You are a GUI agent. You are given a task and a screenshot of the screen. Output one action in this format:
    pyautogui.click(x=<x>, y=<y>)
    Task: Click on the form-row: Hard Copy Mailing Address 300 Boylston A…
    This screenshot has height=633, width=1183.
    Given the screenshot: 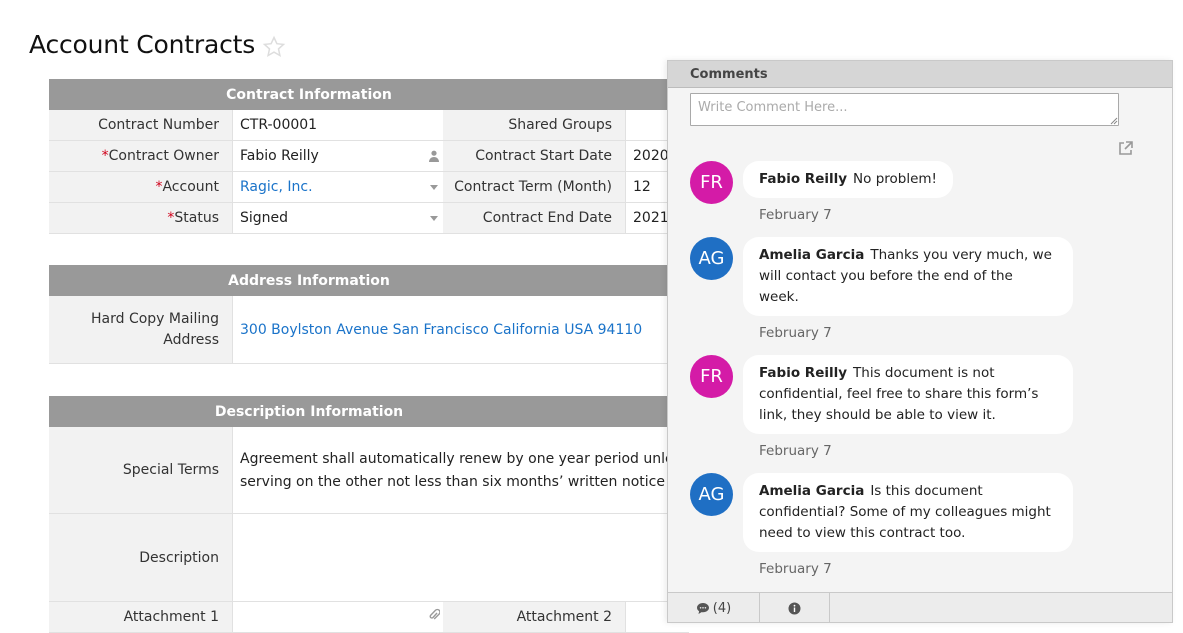 What is the action you would take?
    pyautogui.click(x=369, y=330)
    